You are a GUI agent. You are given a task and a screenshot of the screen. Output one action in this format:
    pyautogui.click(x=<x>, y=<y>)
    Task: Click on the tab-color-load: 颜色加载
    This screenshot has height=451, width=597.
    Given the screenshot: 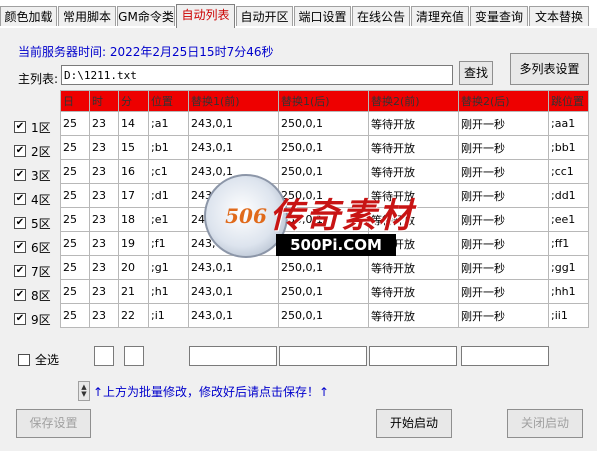 What is the action you would take?
    pyautogui.click(x=28, y=16)
    